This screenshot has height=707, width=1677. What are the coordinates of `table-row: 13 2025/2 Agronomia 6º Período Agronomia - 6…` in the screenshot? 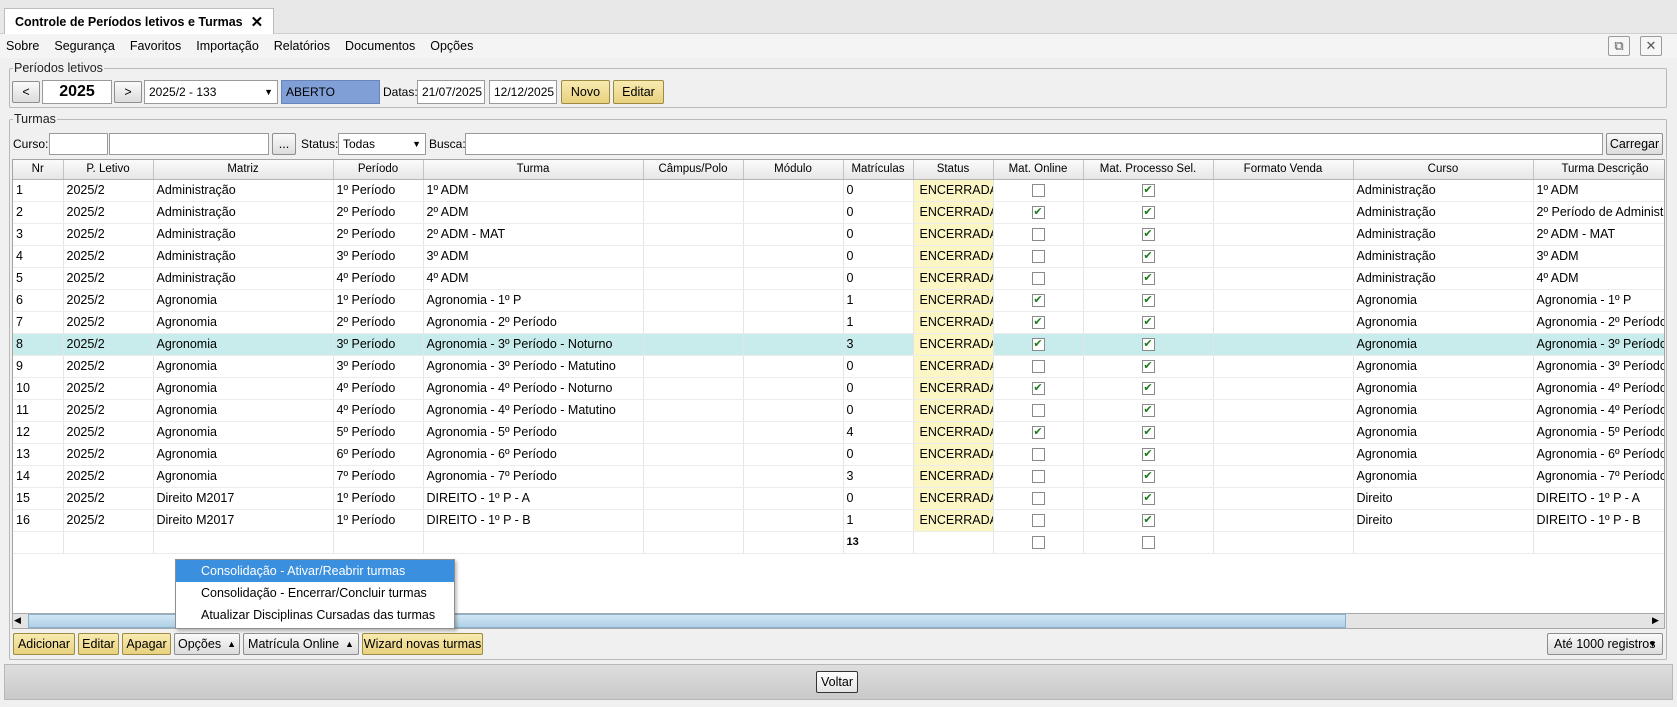 It's located at (838, 454).